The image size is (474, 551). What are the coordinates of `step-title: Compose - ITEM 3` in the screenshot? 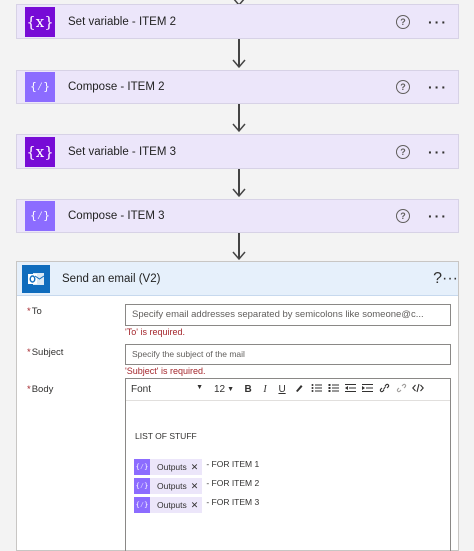 It's located at (116, 216).